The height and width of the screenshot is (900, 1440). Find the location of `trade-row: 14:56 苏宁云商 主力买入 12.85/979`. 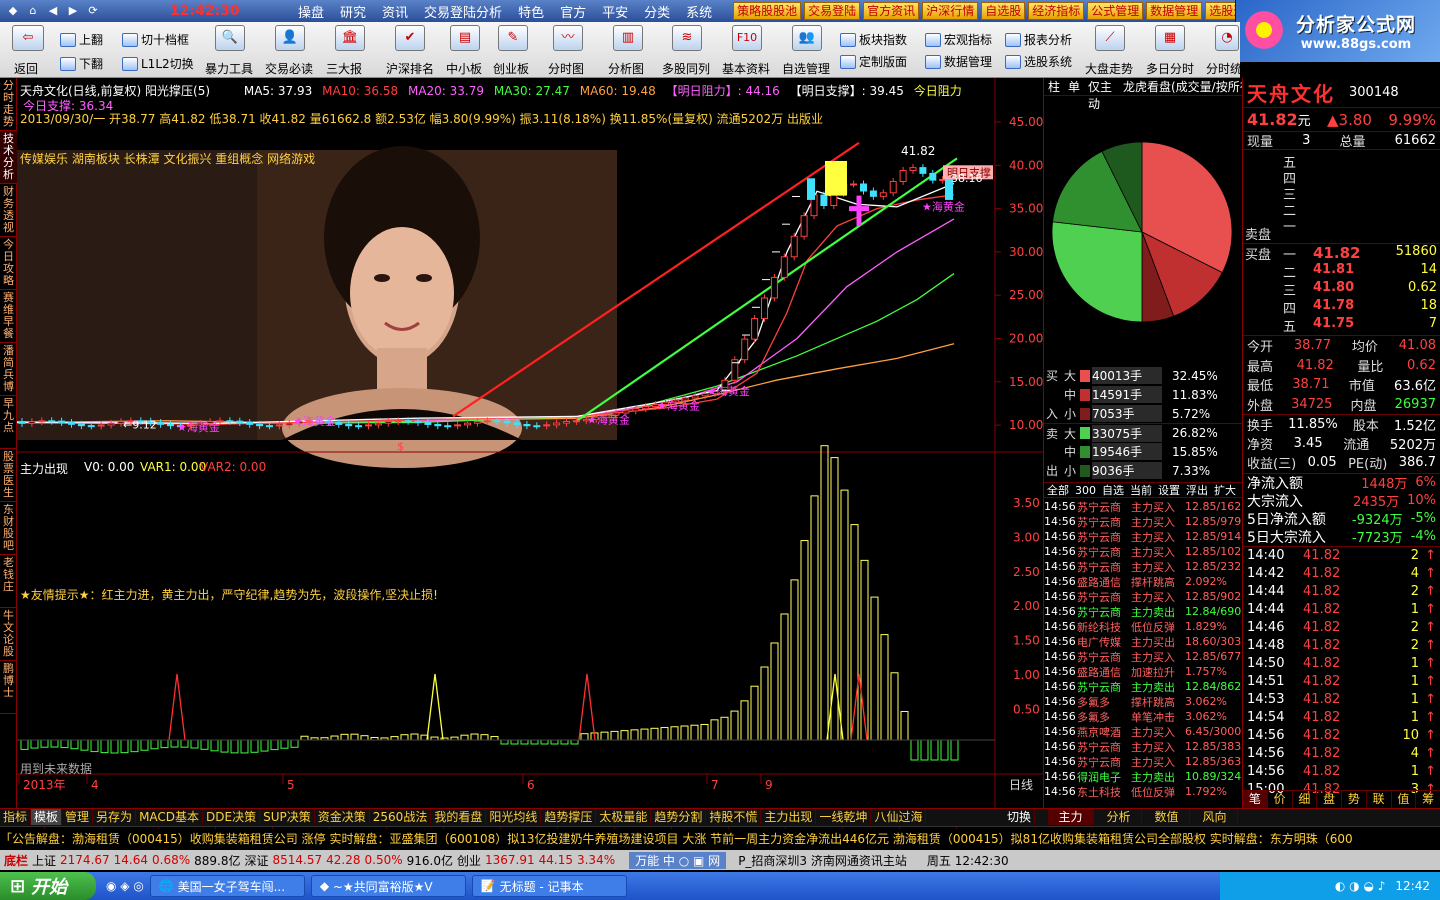

trade-row: 14:56 苏宁云商 主力买入 12.85/979 is located at coordinates (1143, 521).